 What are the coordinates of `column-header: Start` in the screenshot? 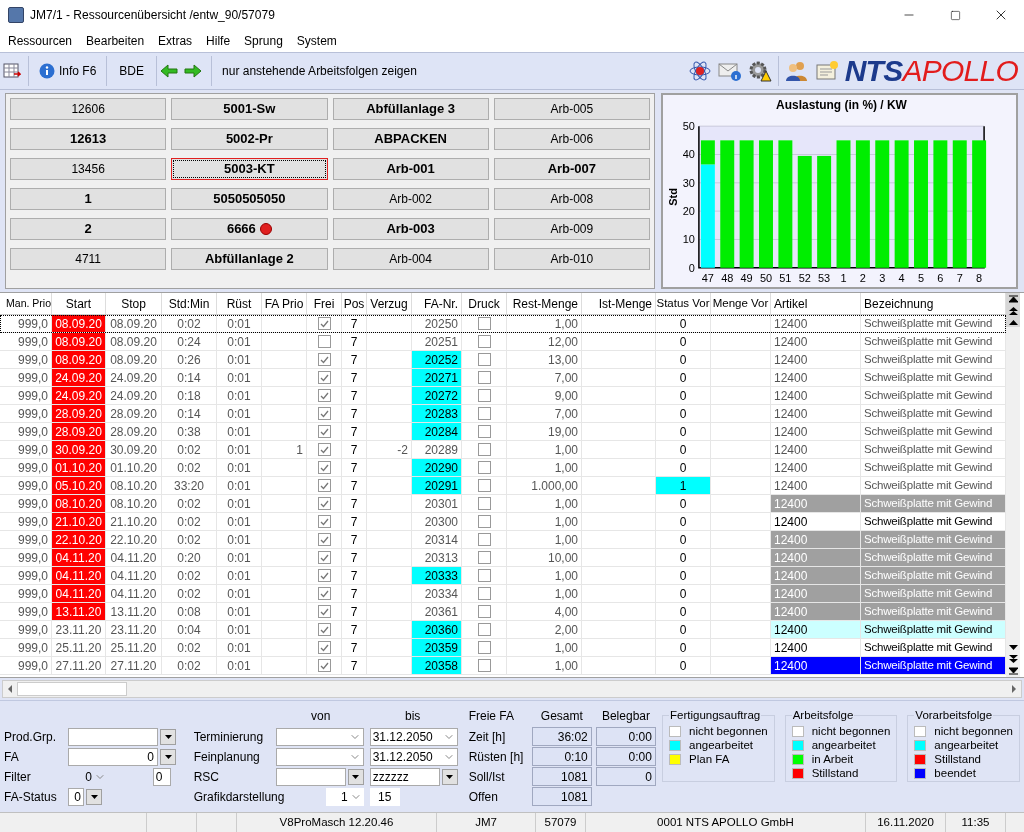 It's located at (79, 303).